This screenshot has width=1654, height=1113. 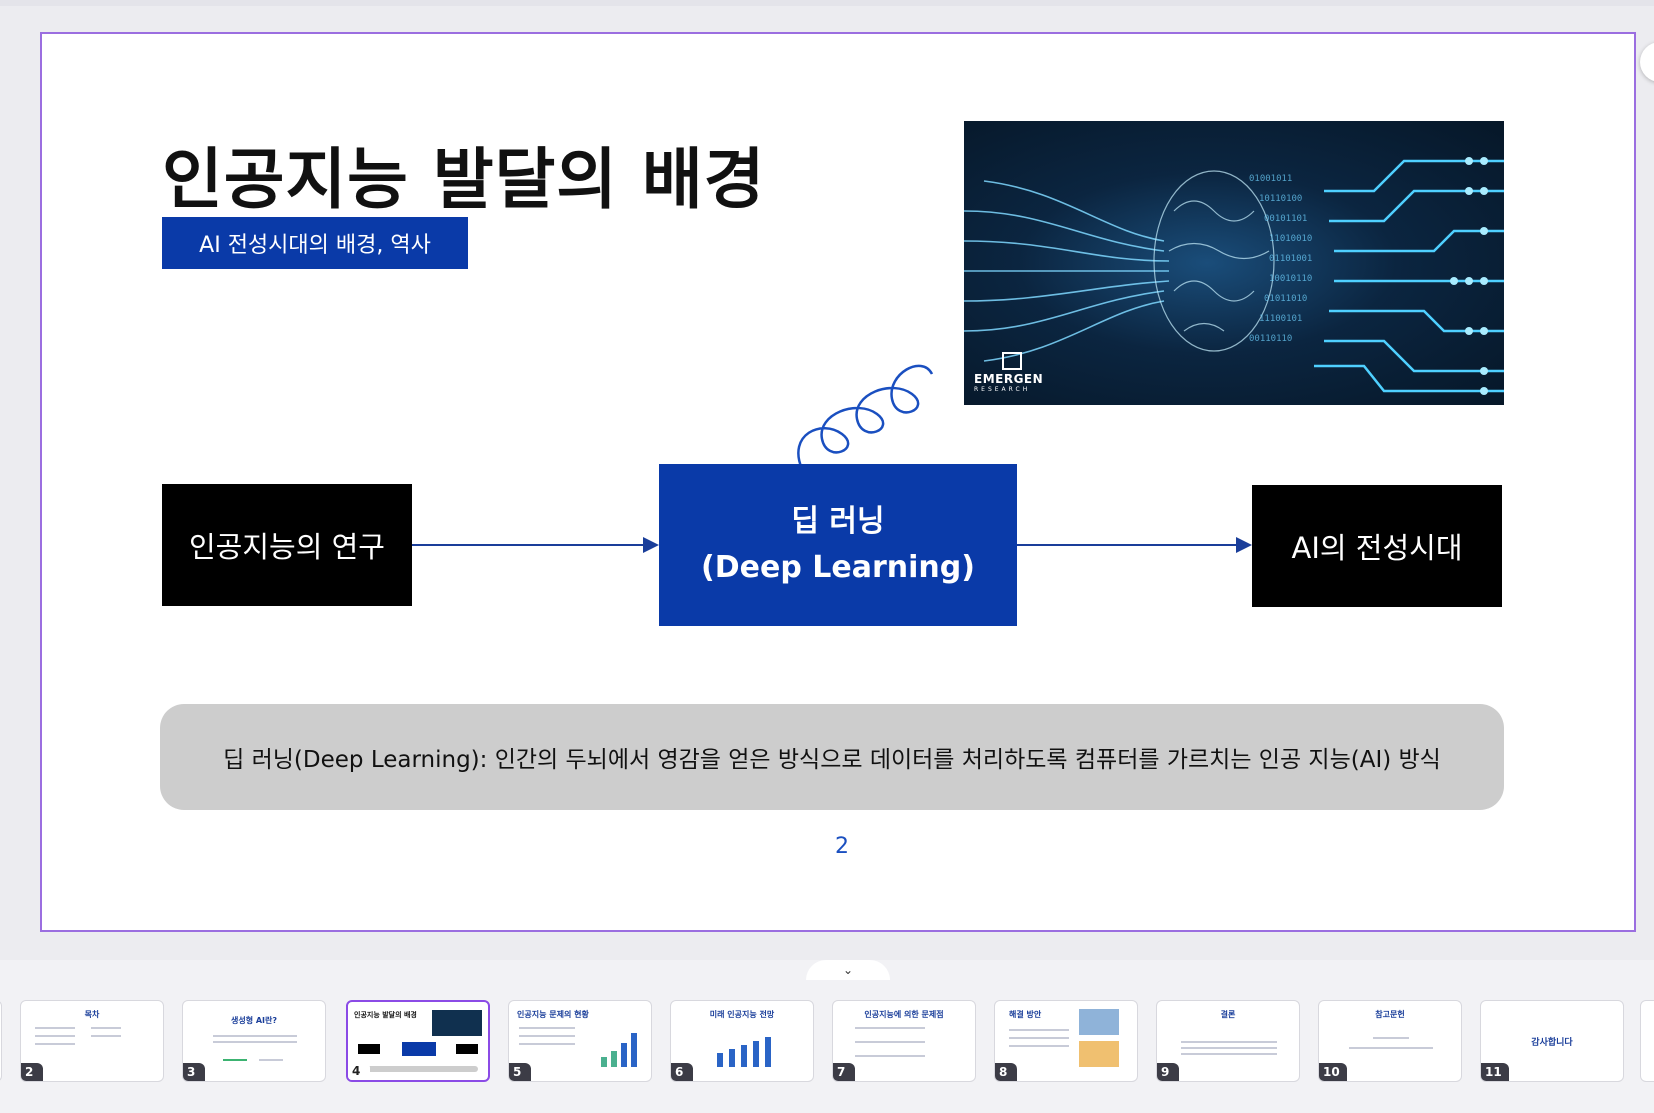 I want to click on collapse-strip-button: ⌄, so click(x=848, y=970).